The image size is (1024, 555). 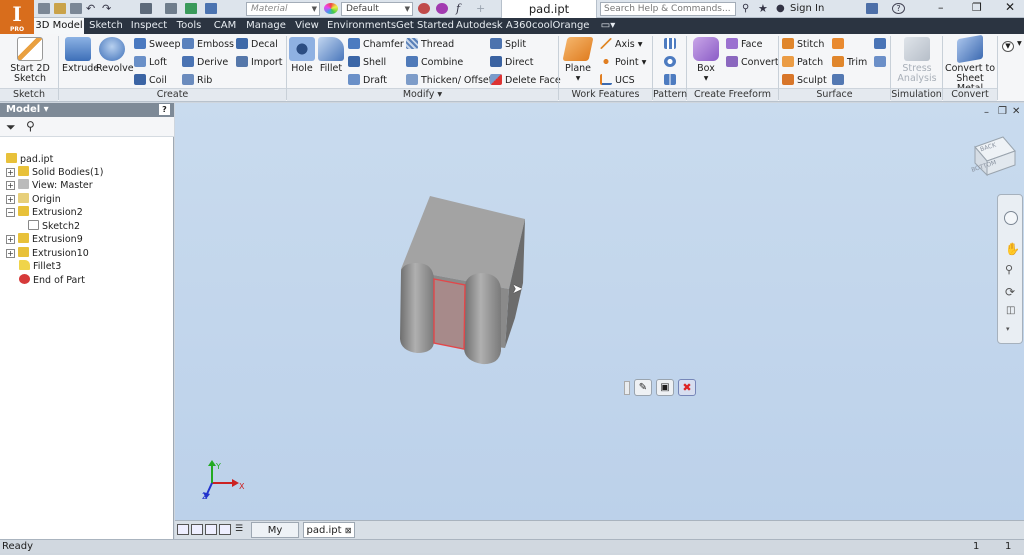 What do you see at coordinates (47, 253) in the screenshot?
I see `tree-item-extrusion10: + Extrusion10` at bounding box center [47, 253].